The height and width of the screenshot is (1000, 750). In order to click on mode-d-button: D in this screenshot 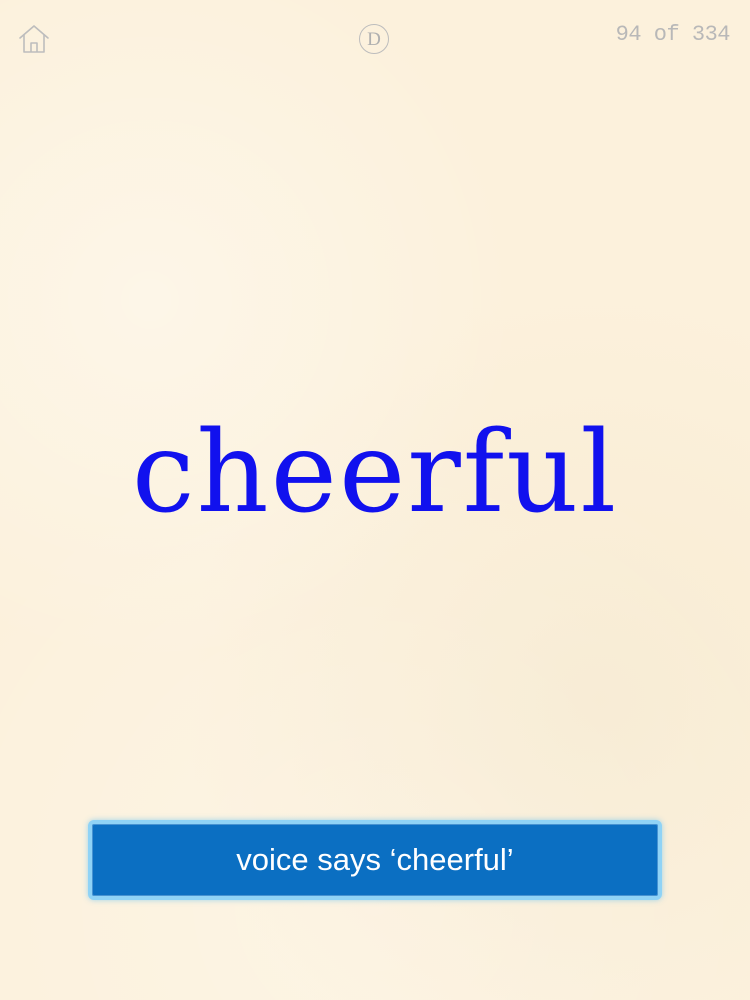, I will do `click(374, 39)`.